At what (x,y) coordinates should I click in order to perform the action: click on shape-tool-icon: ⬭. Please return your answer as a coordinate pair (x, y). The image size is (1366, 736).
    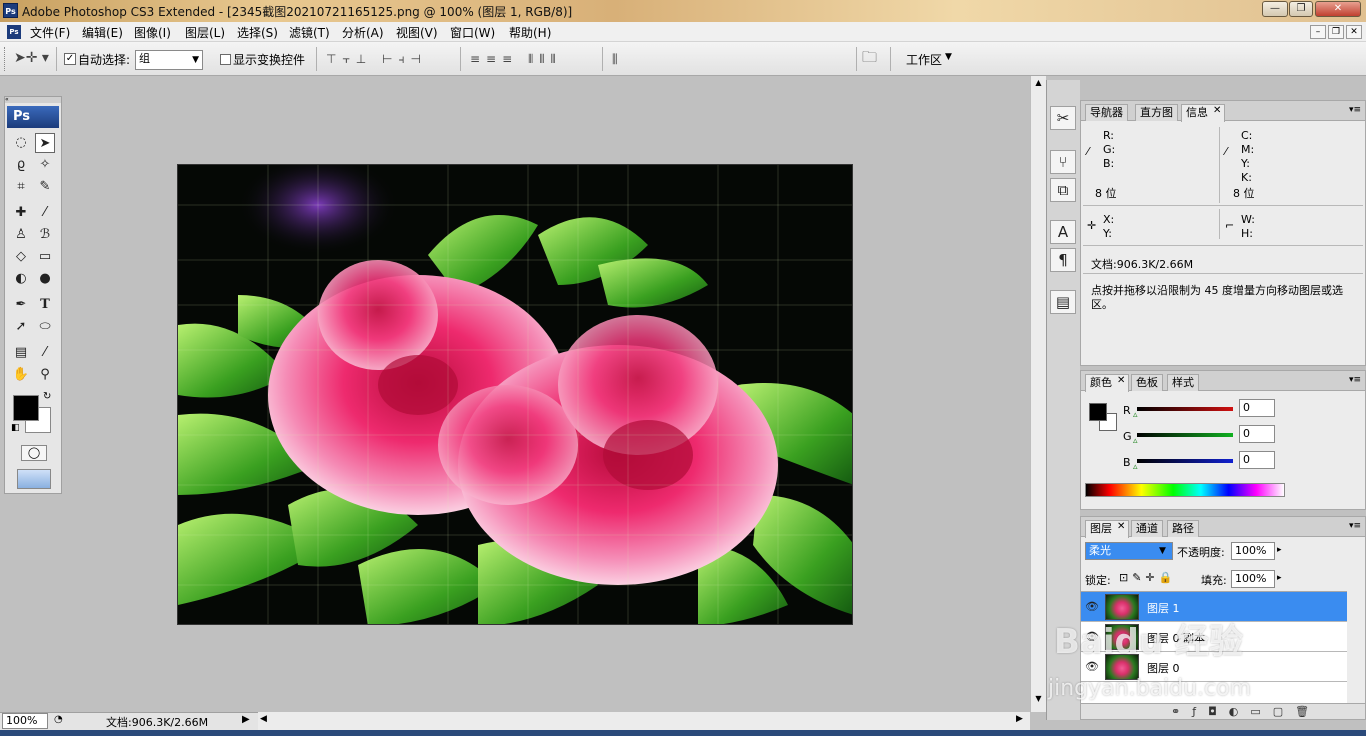
    Looking at the image, I should click on (45, 327).